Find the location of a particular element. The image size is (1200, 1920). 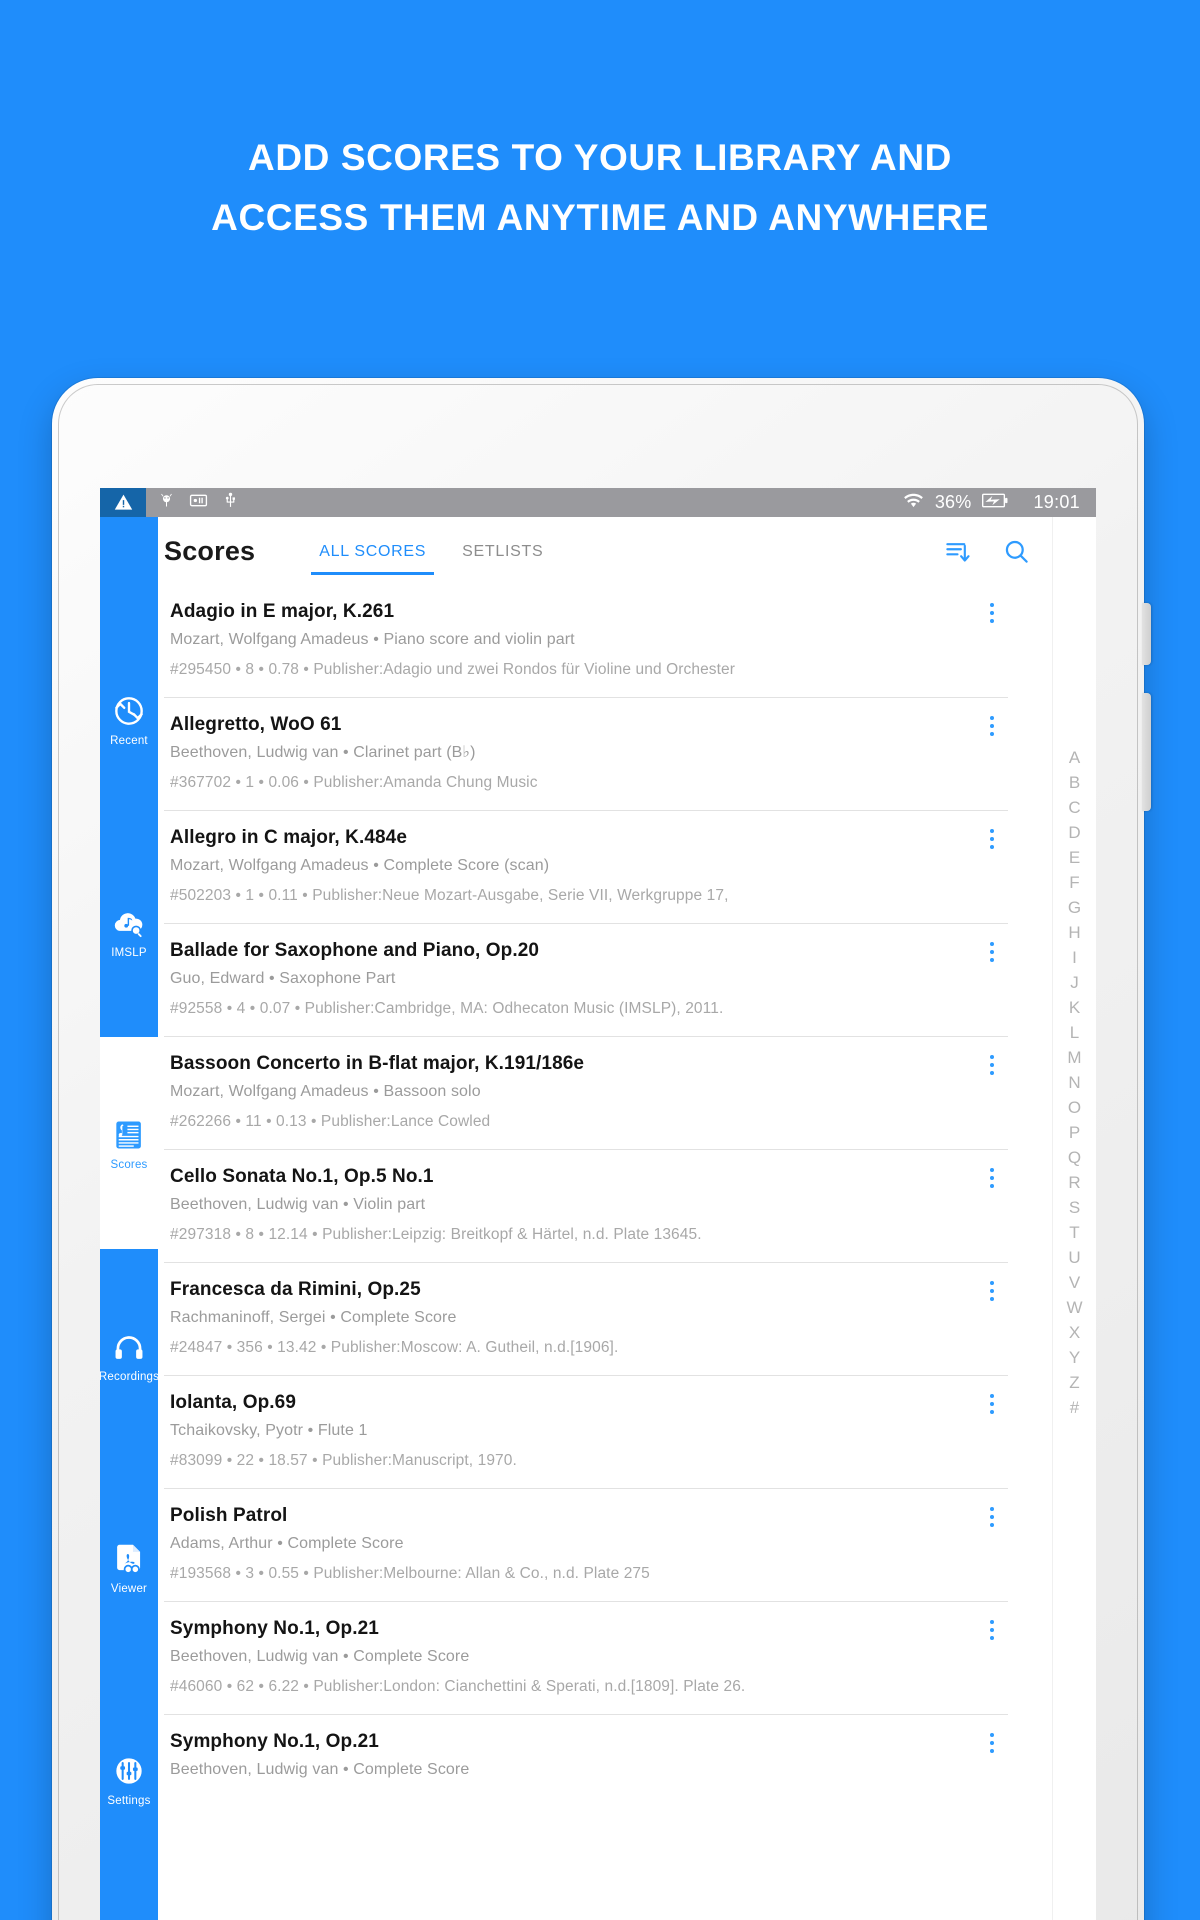

battery-charging-icon is located at coordinates (995, 503).